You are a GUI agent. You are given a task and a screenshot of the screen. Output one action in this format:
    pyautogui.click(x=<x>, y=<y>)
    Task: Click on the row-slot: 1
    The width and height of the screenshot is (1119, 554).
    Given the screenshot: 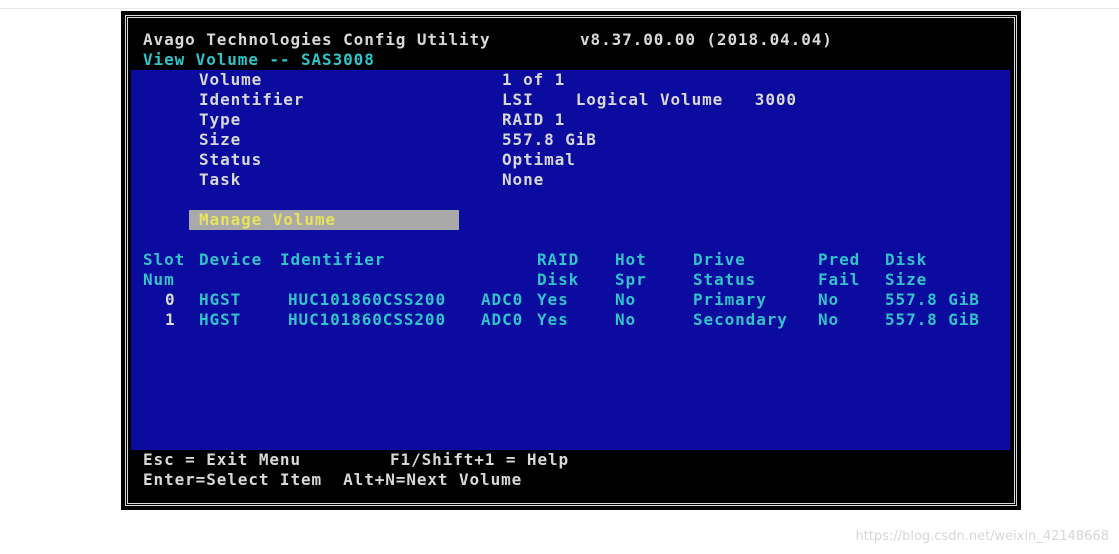 What is the action you would take?
    pyautogui.click(x=170, y=319)
    